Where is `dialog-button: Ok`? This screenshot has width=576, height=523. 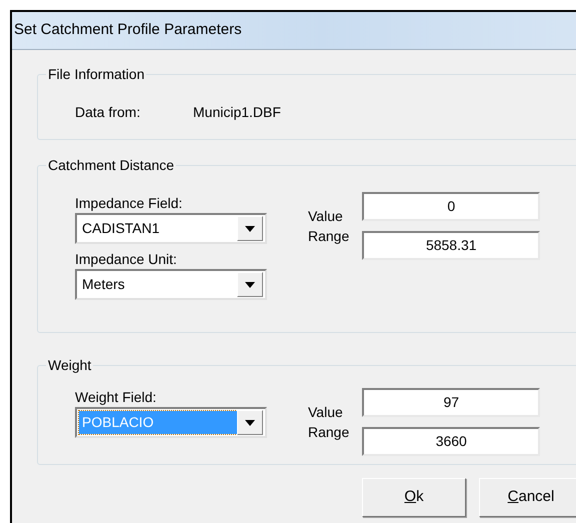
dialog-button: Ok is located at coordinates (414, 497).